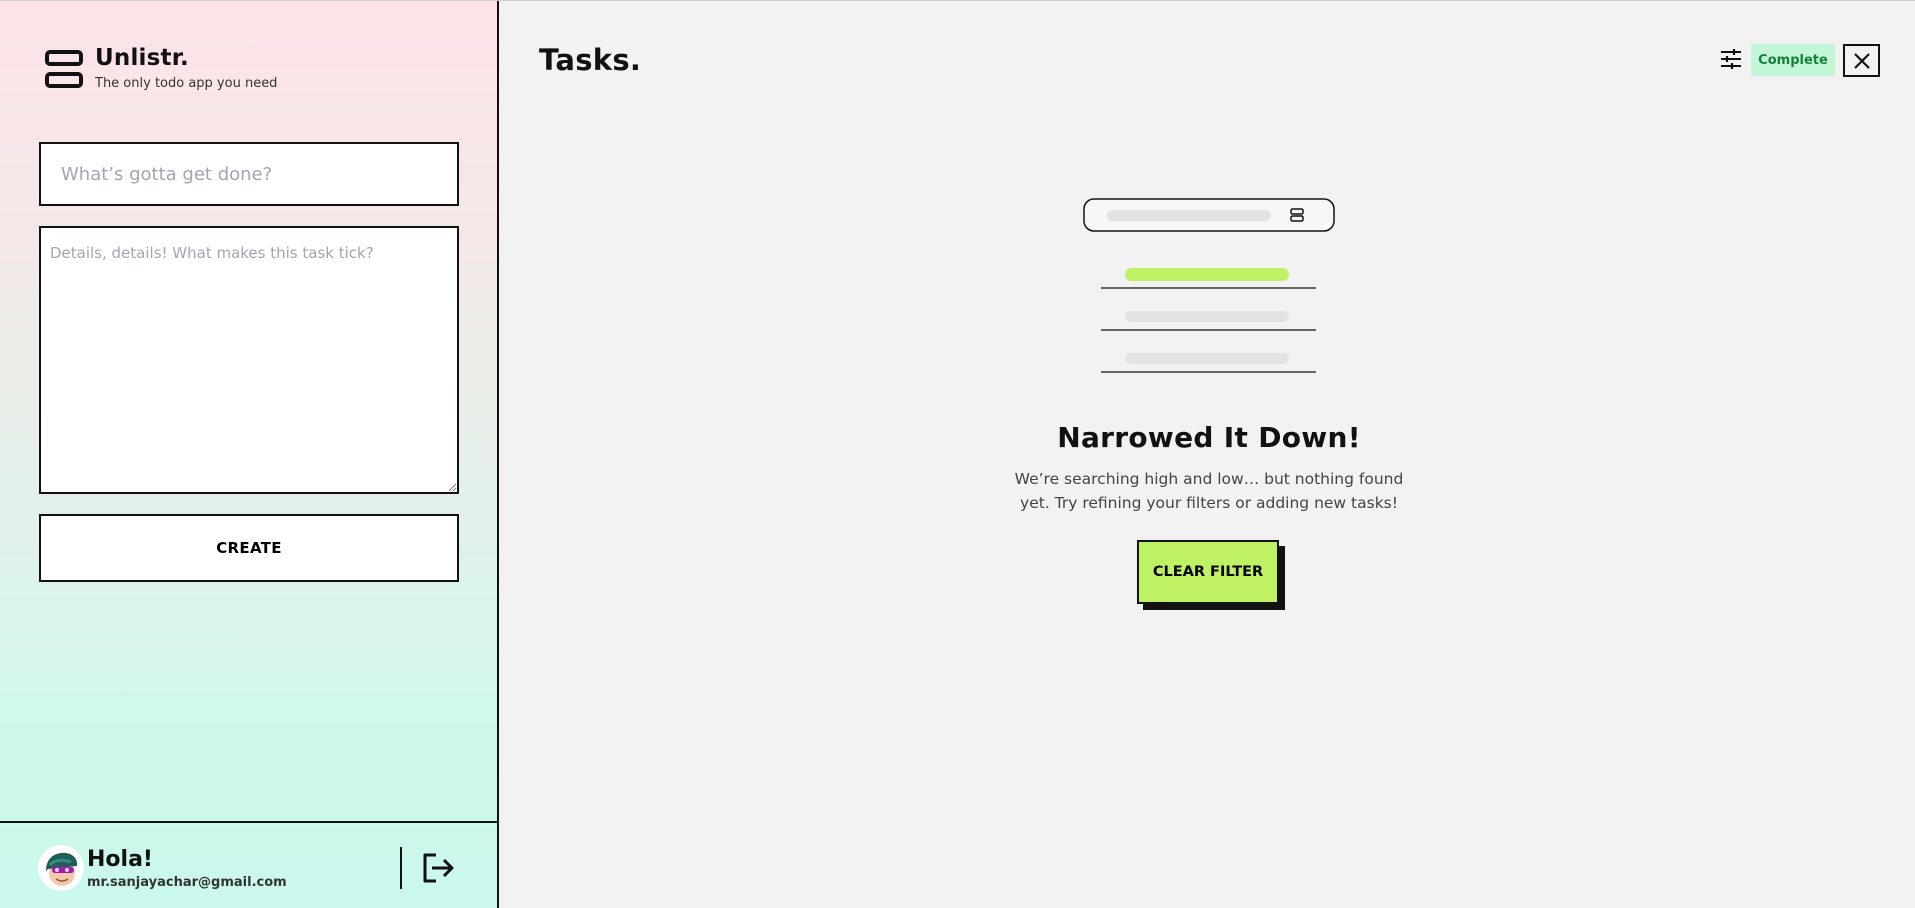 This screenshot has width=1915, height=908. Describe the element at coordinates (590, 60) in the screenshot. I see `page-title: Tasks.` at that location.